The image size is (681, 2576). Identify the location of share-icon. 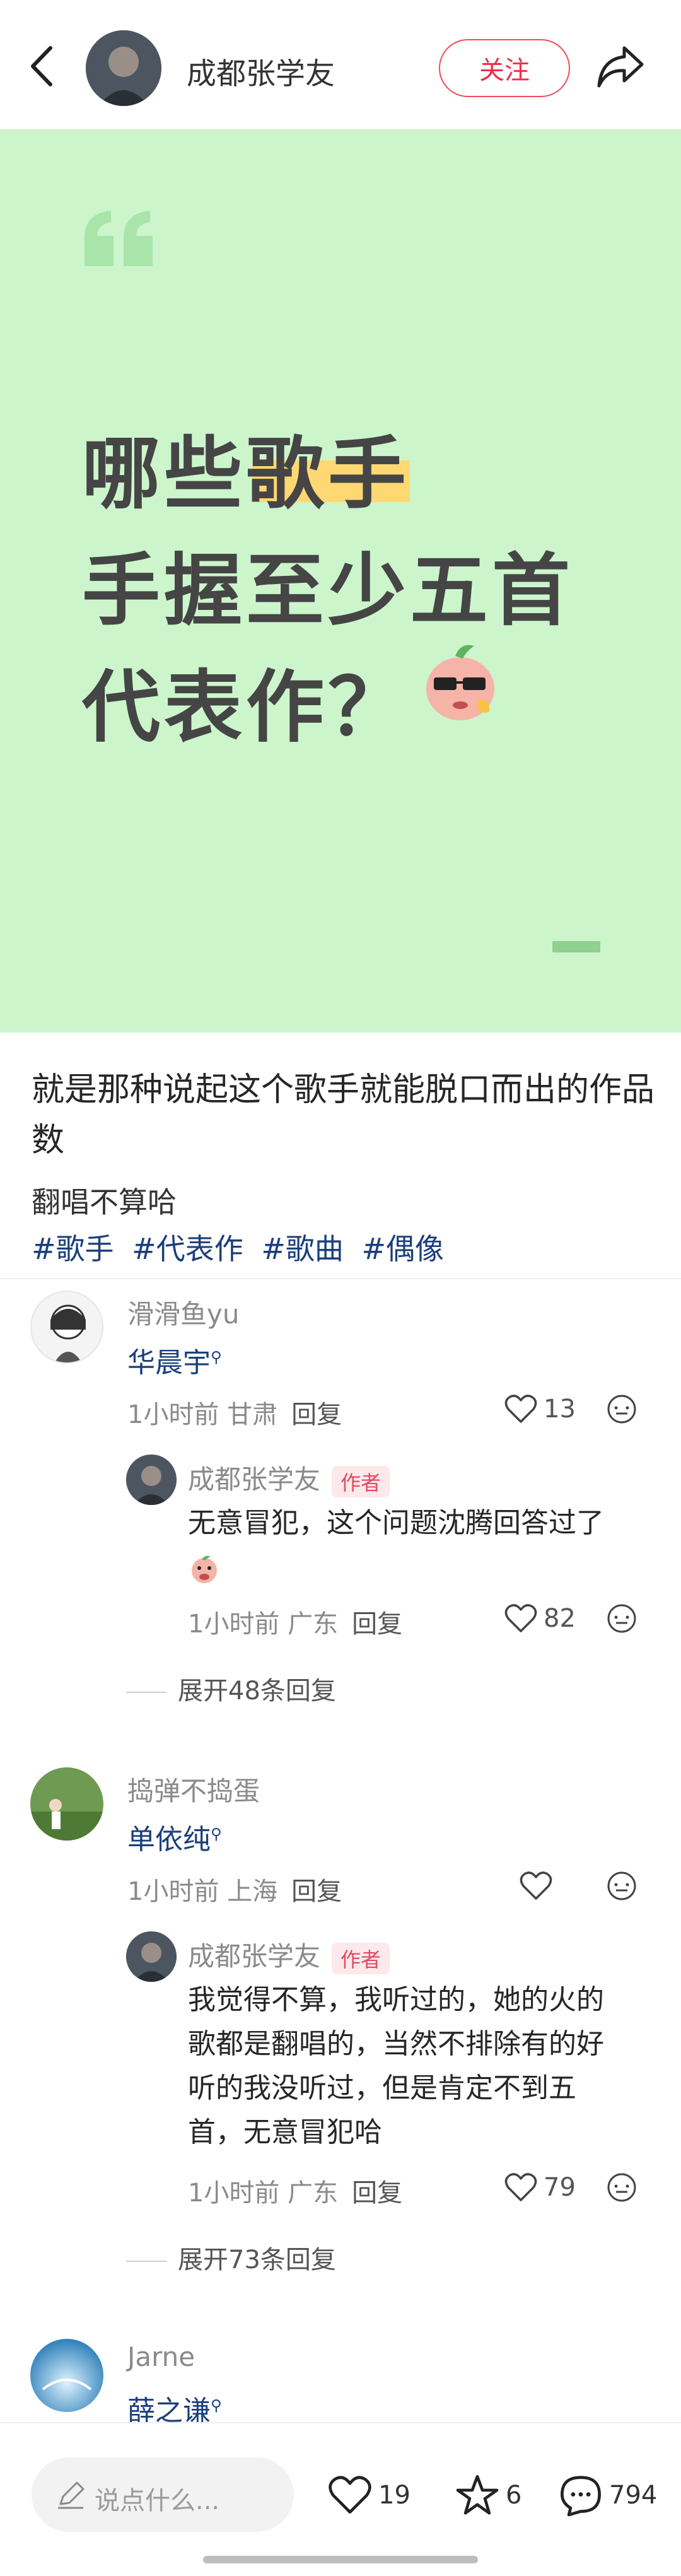
(620, 67).